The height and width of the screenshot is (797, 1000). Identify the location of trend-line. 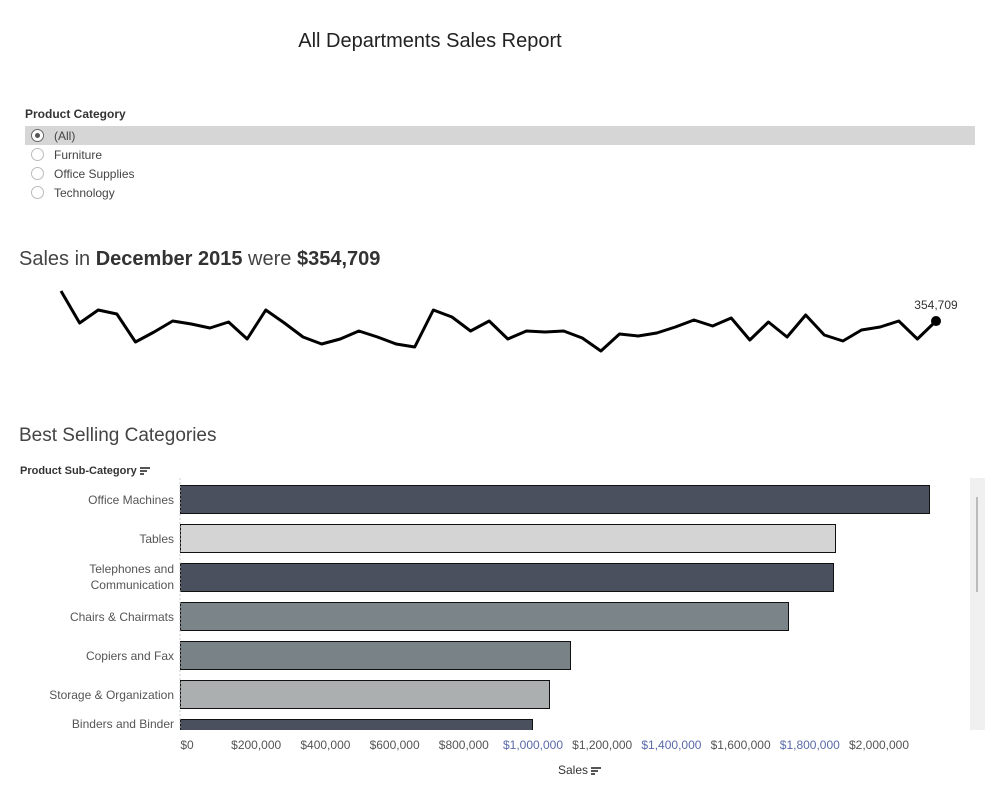
(498, 321).